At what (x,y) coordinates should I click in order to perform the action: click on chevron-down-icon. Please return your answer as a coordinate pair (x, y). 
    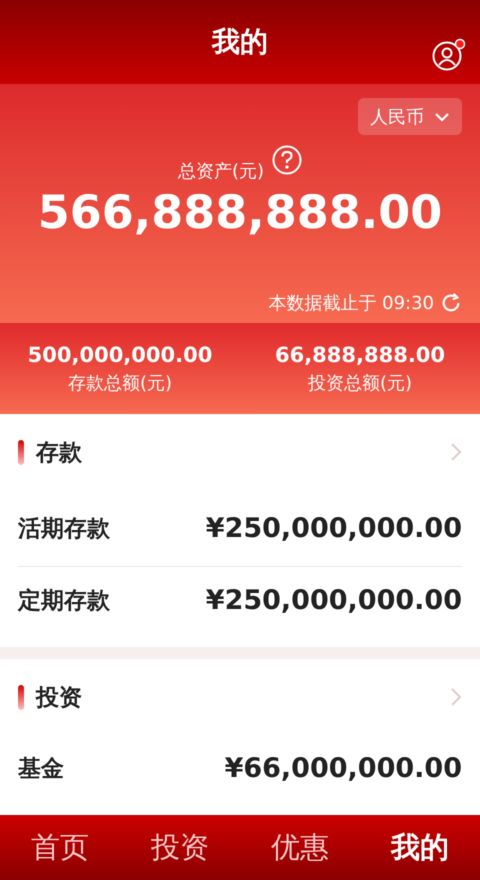
    Looking at the image, I should click on (442, 117).